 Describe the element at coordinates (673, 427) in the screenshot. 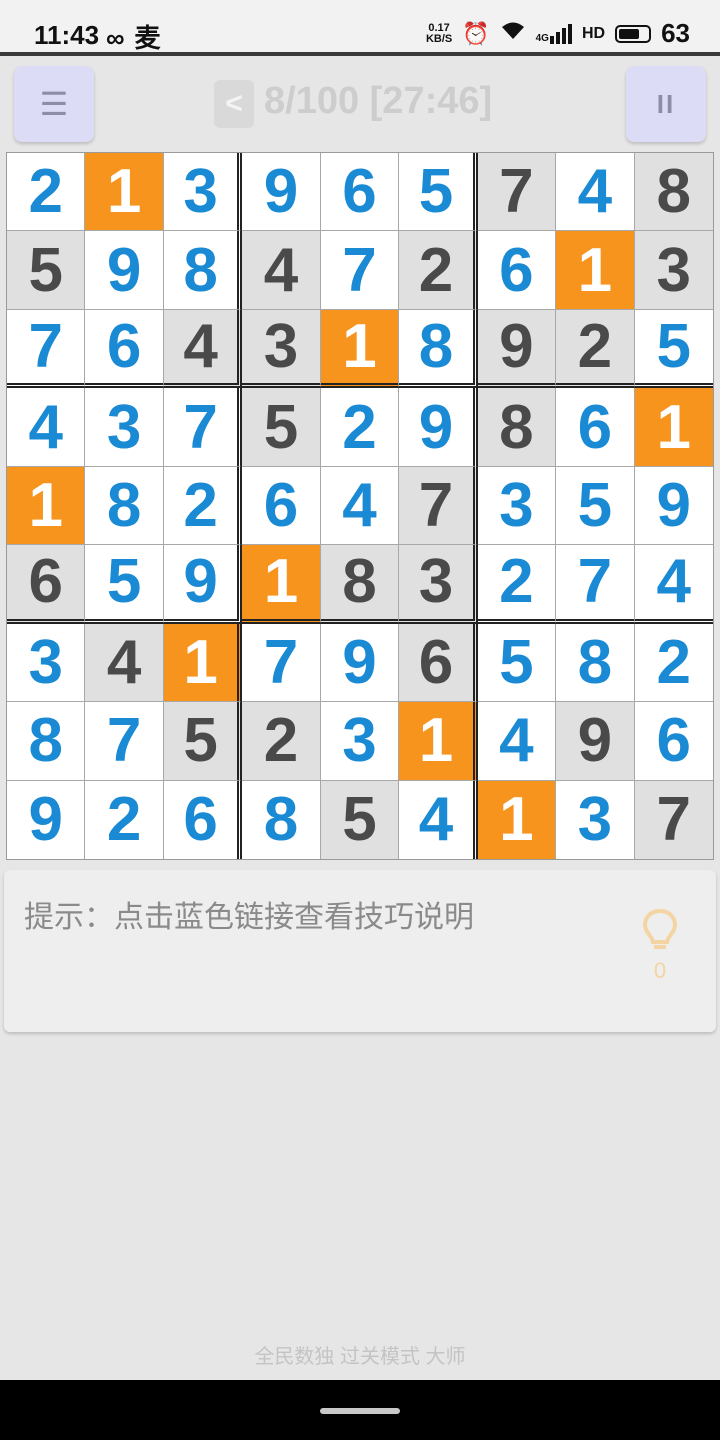

I see `sudoku-cell-r4c9: 1` at that location.